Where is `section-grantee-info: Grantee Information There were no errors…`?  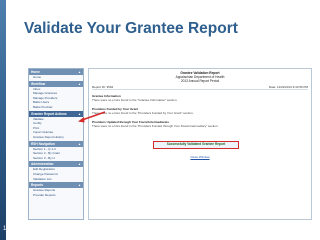 section-grantee-info: Grantee Information There were no errors… is located at coordinates (134, 98).